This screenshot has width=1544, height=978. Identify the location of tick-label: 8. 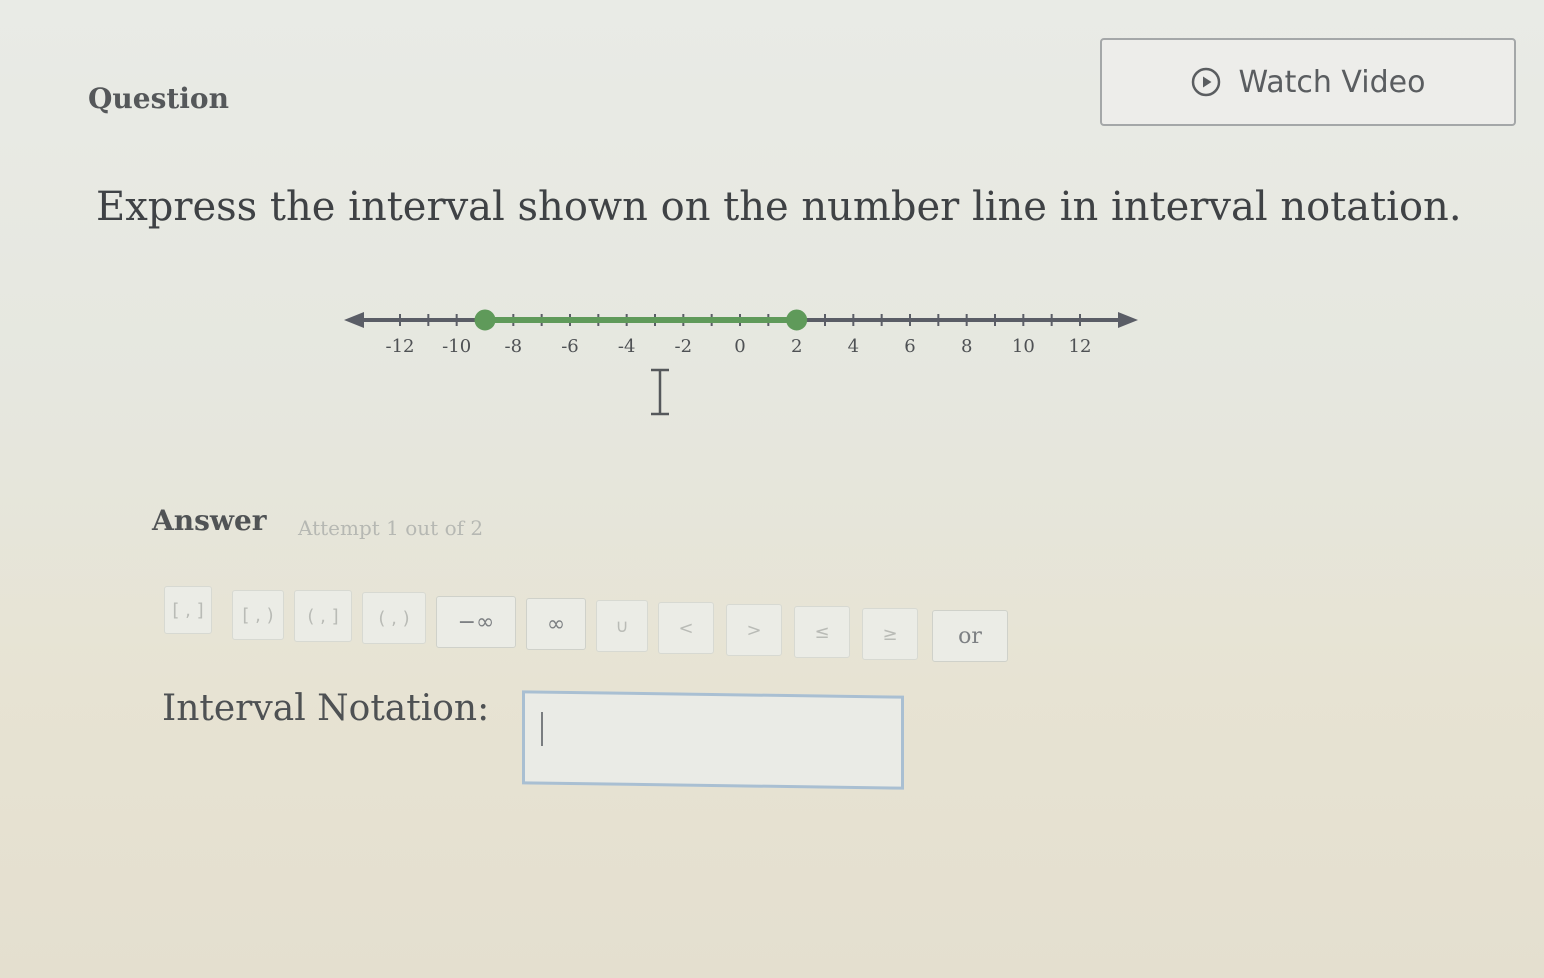
(966, 346).